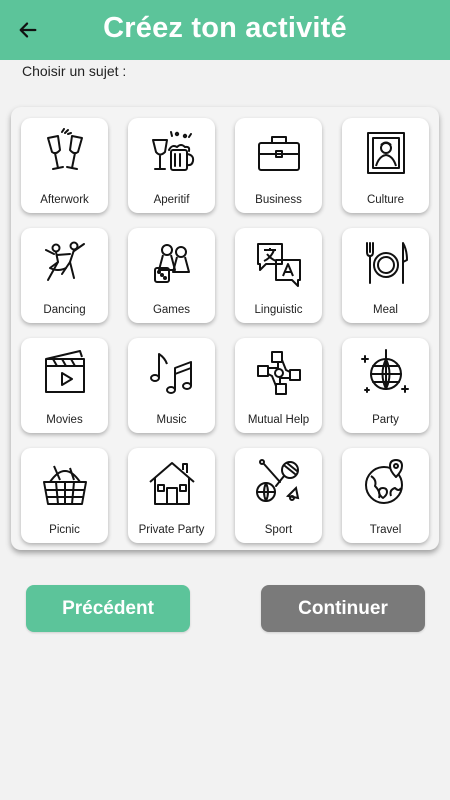 This screenshot has height=800, width=450. What do you see at coordinates (387, 263) in the screenshot?
I see `plate-fork-knife-icon` at bounding box center [387, 263].